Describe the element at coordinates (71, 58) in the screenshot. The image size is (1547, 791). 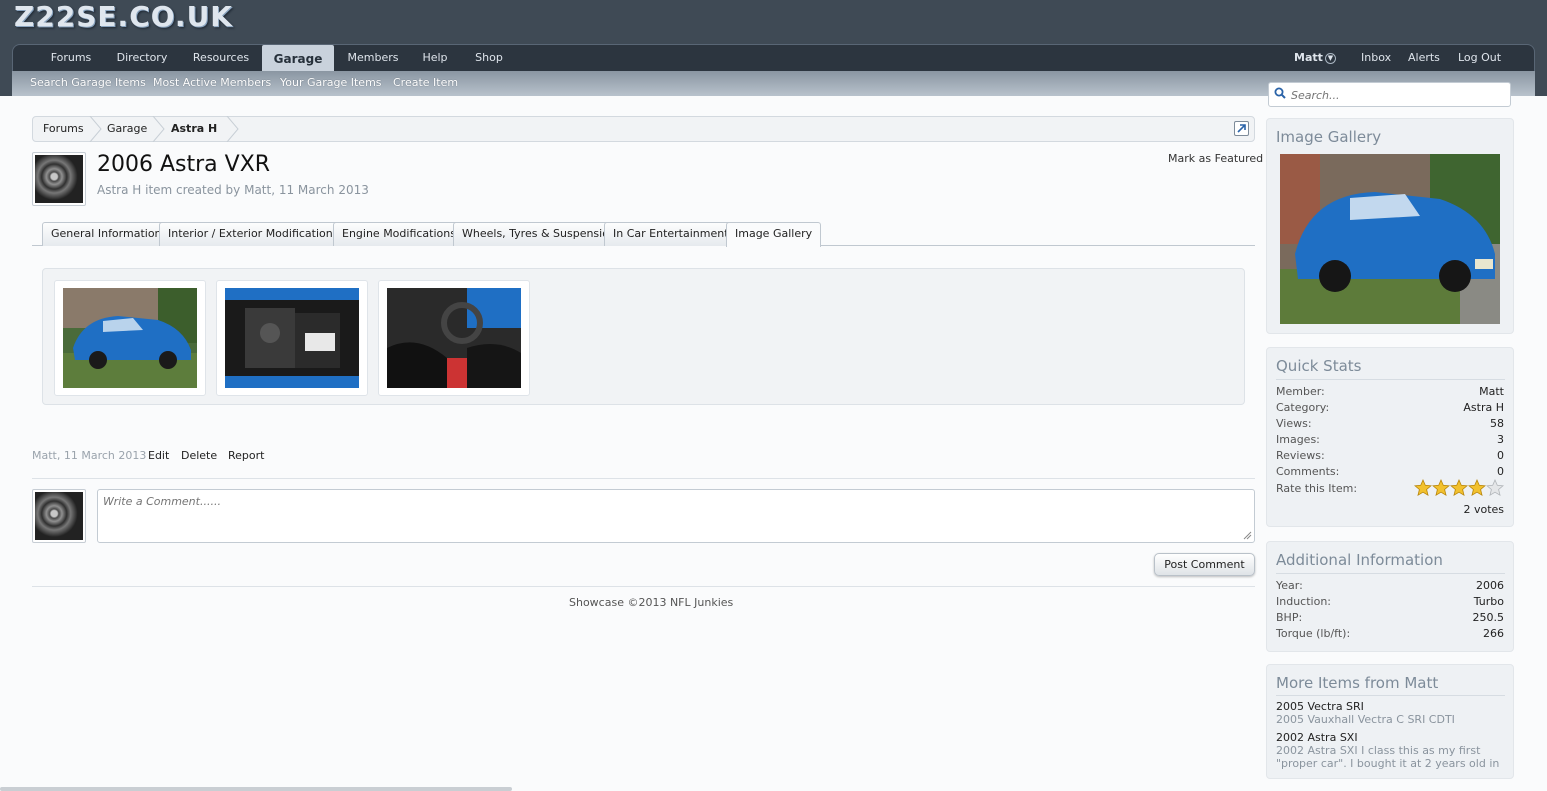
I see `nav-tab-forums: Forums` at that location.